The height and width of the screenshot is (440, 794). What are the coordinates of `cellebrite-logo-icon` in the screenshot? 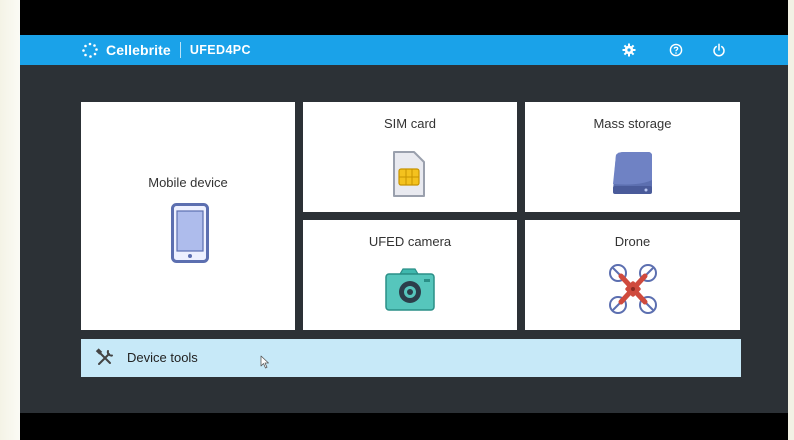 It's located at (90, 50).